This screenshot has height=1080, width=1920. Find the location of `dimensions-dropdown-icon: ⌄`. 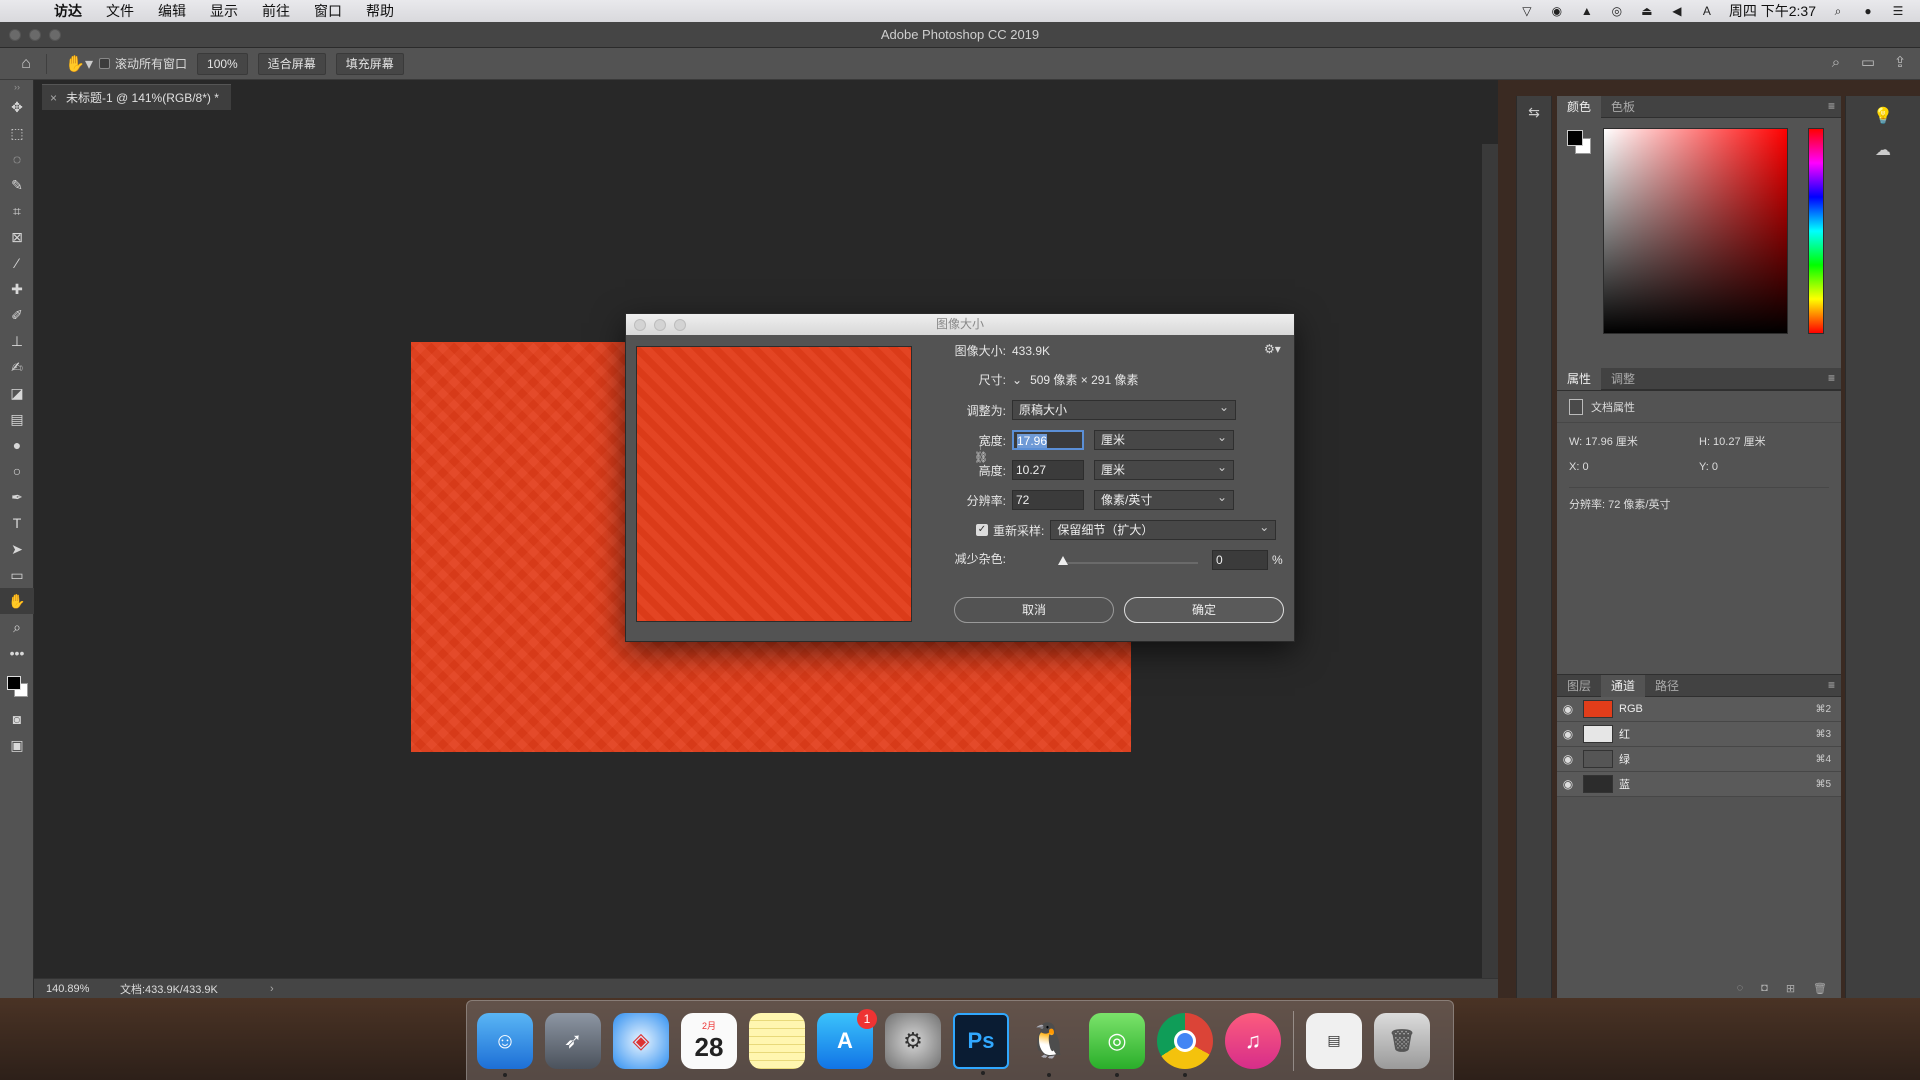

dimensions-dropdown-icon: ⌄ is located at coordinates (1017, 380).